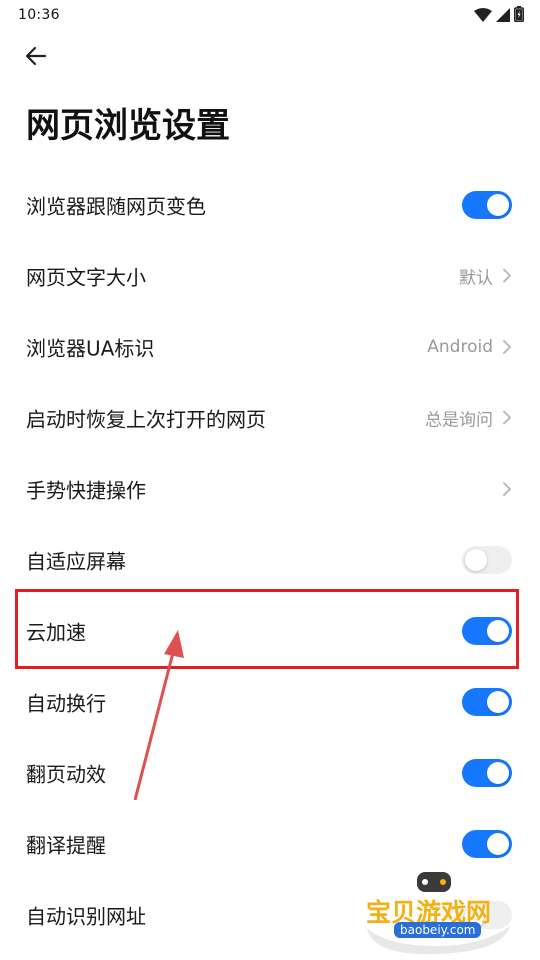 The image size is (540, 960). What do you see at coordinates (66, 774) in the screenshot?
I see `settings-row-label: 翻页动效` at bounding box center [66, 774].